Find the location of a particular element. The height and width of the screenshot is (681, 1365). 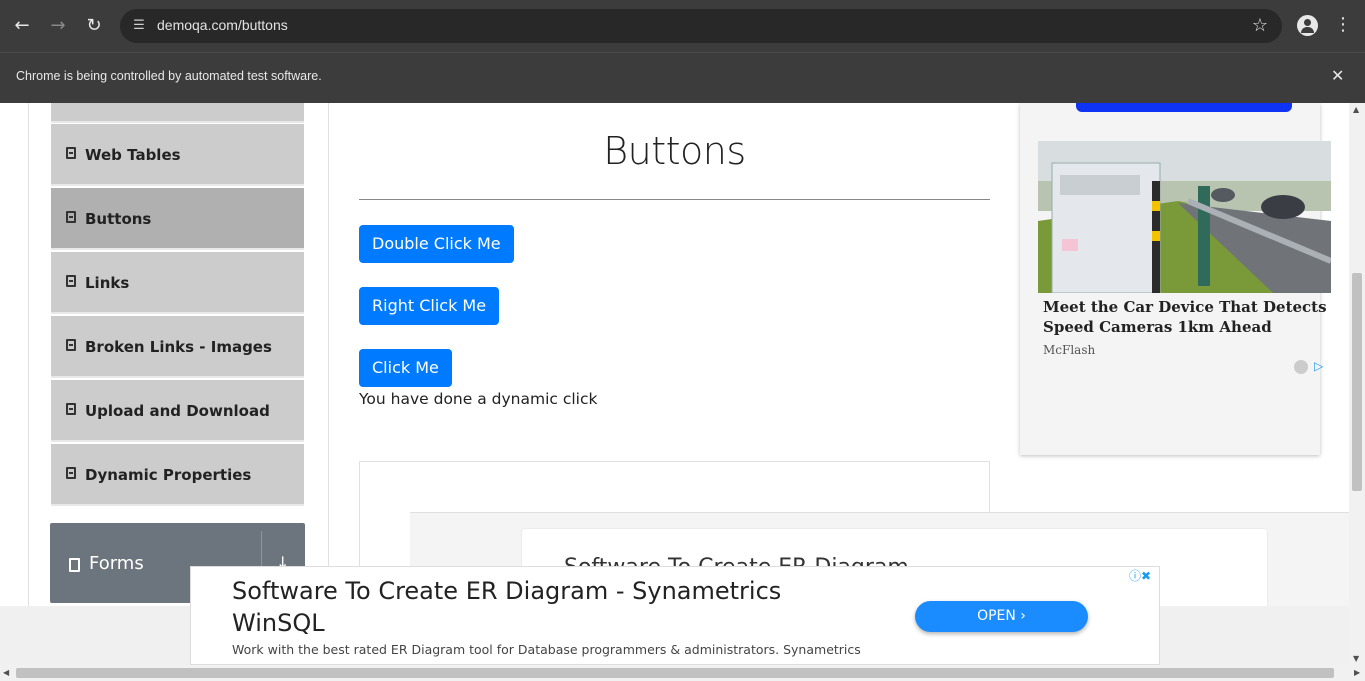

horizontal-scroll-thumb is located at coordinates (675, 673).